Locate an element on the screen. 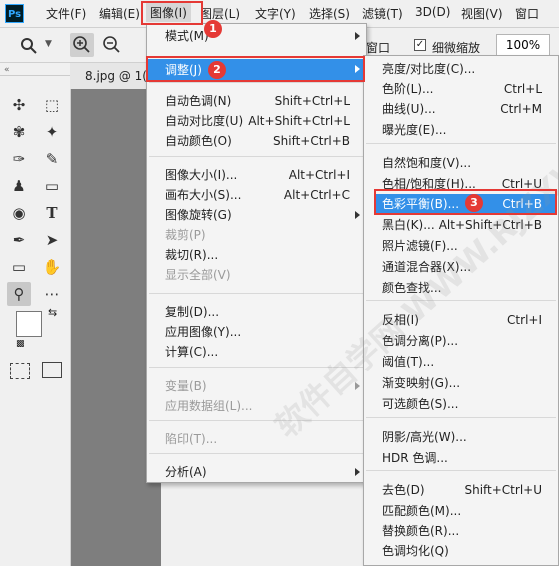 The image size is (559, 566). foreground-color-swatch is located at coordinates (29, 324).